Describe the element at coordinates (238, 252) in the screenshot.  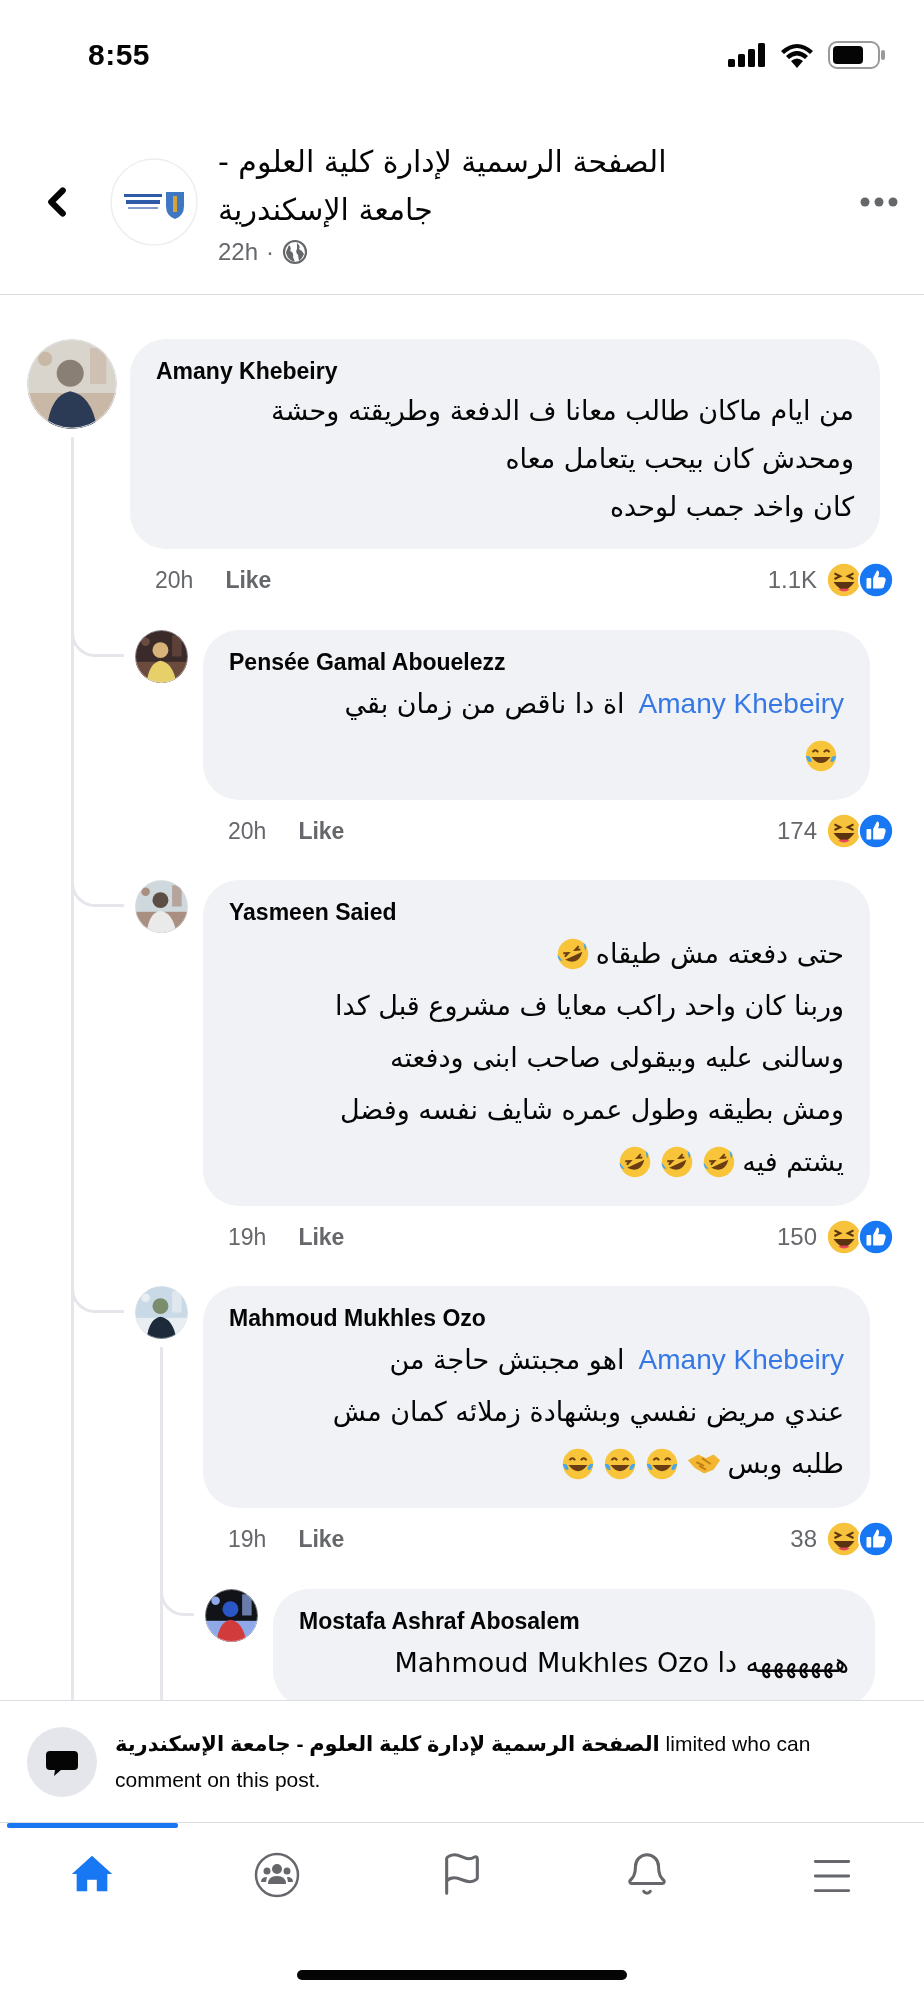
I see `post-time: 22h` at that location.